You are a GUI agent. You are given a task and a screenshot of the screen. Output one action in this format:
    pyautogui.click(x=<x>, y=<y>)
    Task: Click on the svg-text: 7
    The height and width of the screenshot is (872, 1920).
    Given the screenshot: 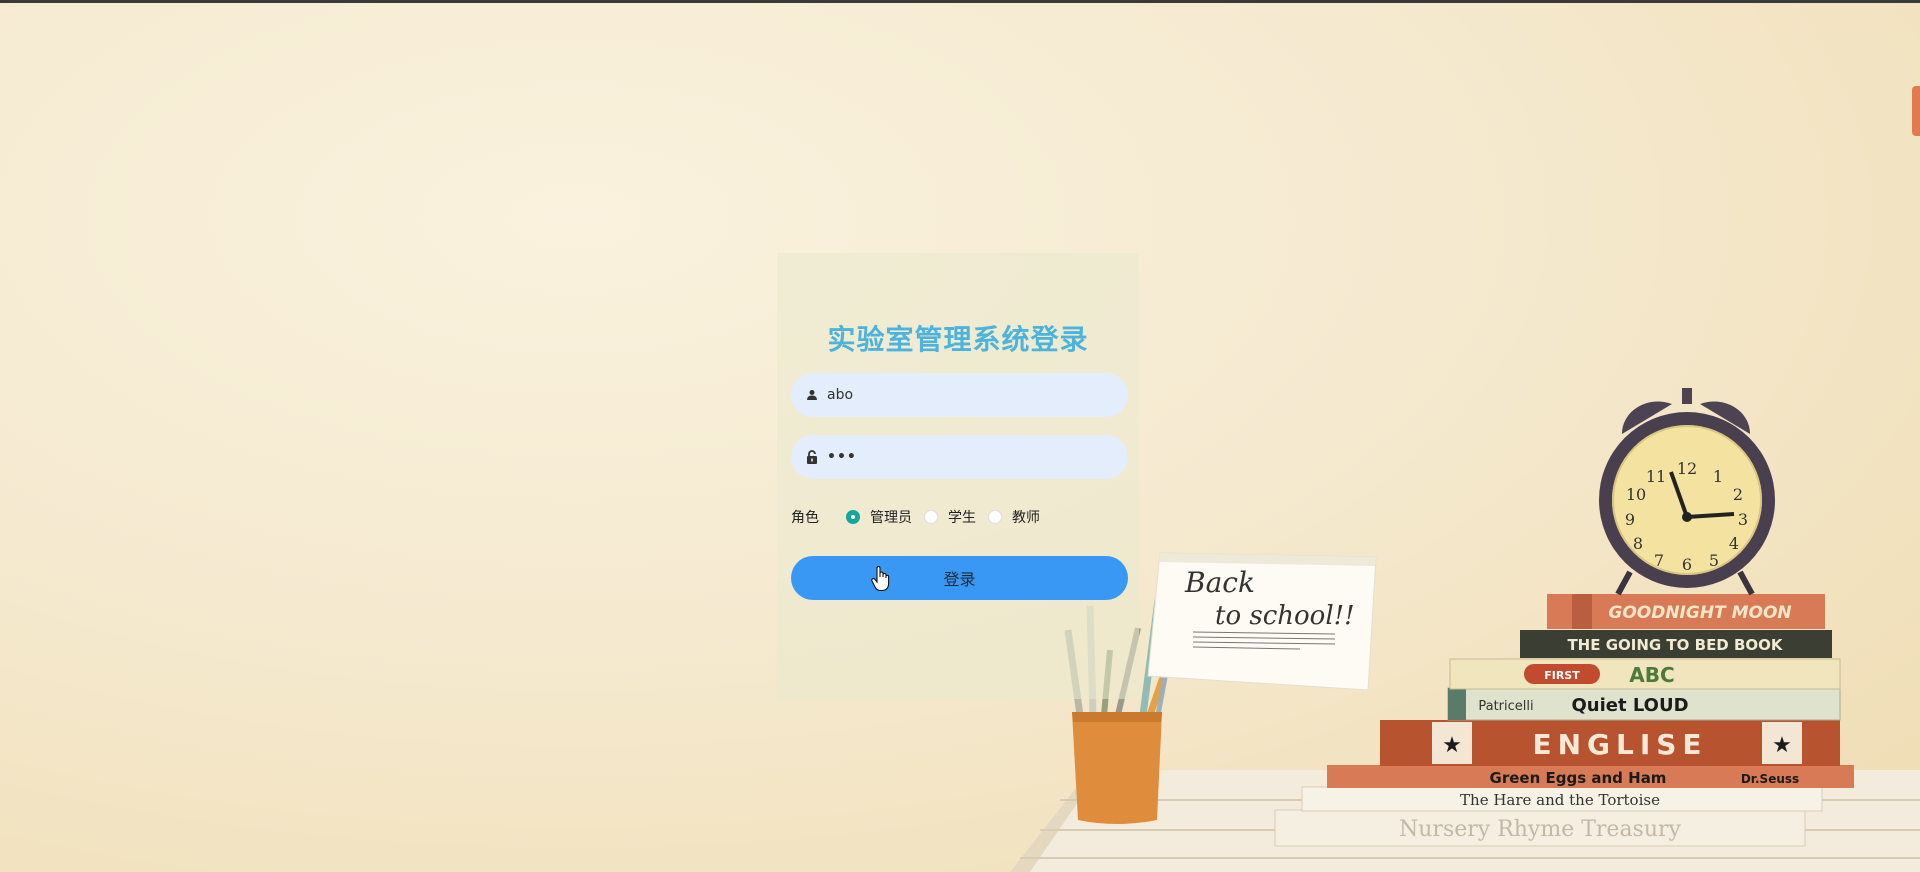 What is the action you would take?
    pyautogui.click(x=1659, y=560)
    